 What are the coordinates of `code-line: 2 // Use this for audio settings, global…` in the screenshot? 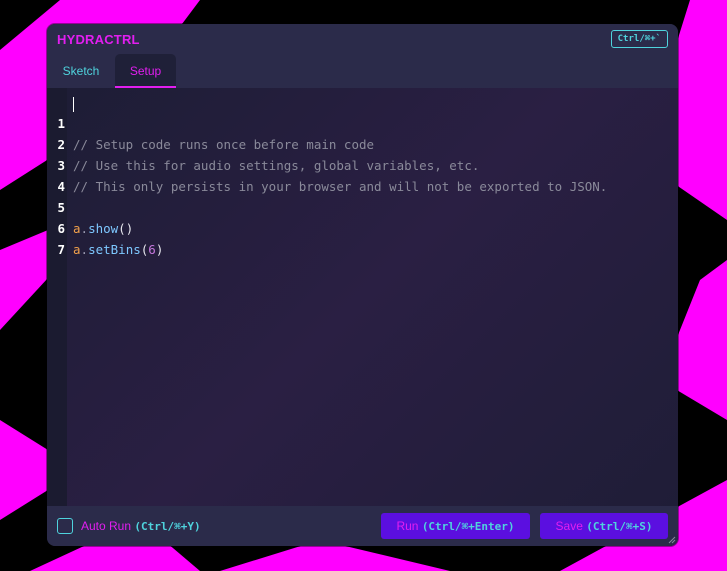 It's located at (362, 143).